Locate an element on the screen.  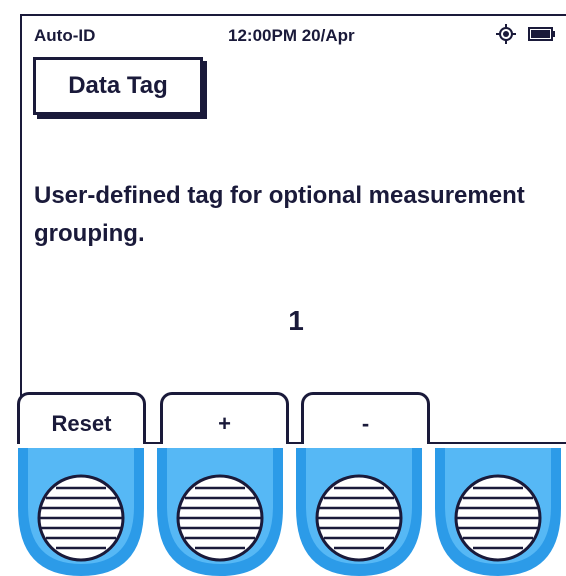
increment-softkey: + is located at coordinates (224, 418).